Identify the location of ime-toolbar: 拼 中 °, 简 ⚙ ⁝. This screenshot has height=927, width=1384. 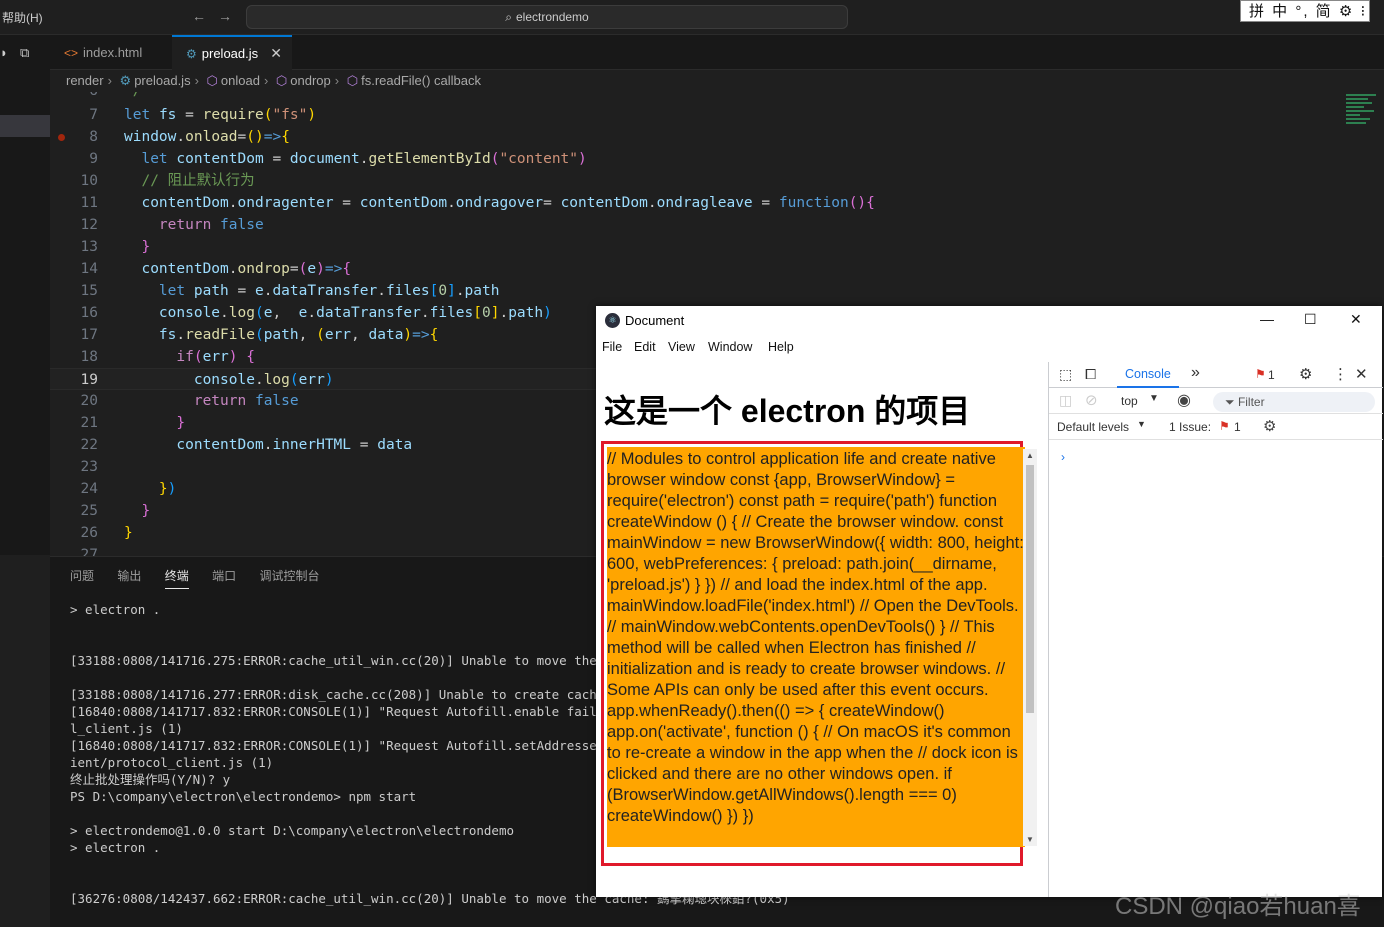
(1305, 11).